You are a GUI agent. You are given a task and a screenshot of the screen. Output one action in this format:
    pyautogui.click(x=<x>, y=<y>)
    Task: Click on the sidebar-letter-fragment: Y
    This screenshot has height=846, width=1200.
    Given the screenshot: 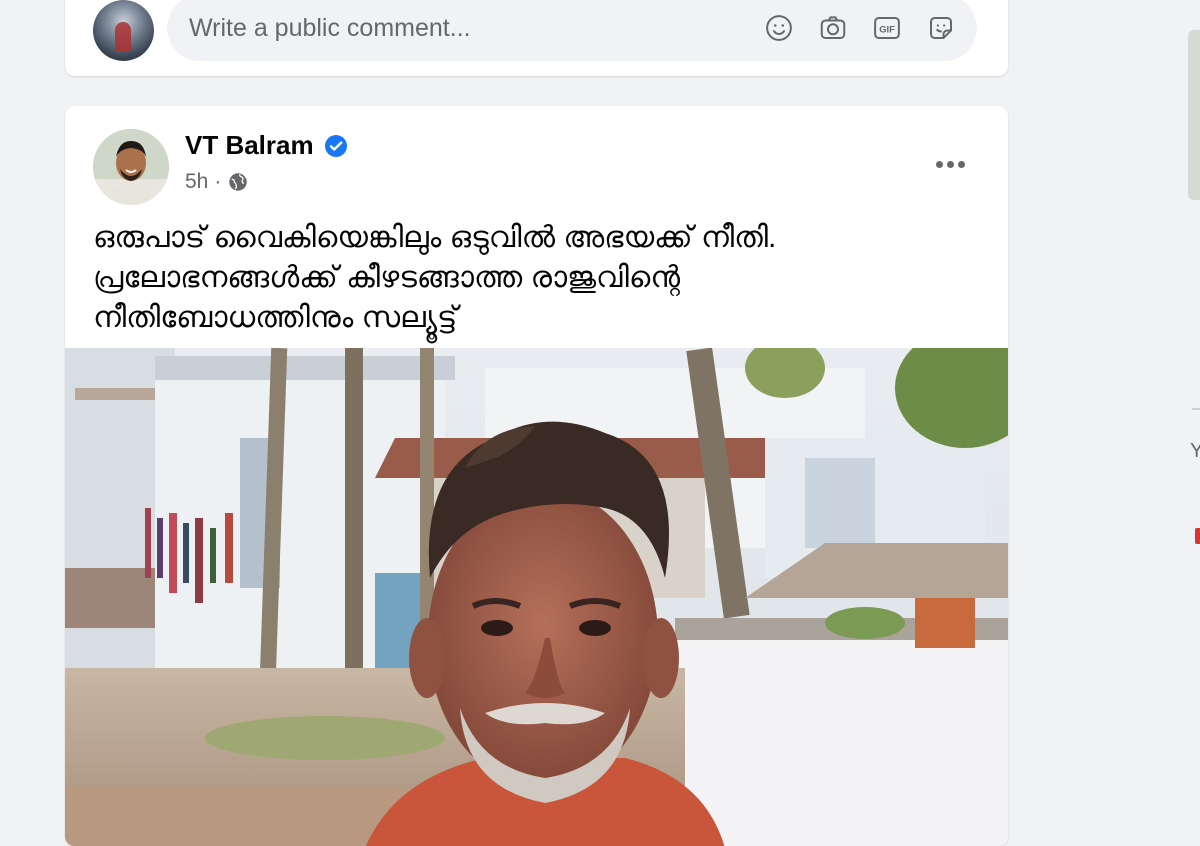 What is the action you would take?
    pyautogui.click(x=1195, y=451)
    